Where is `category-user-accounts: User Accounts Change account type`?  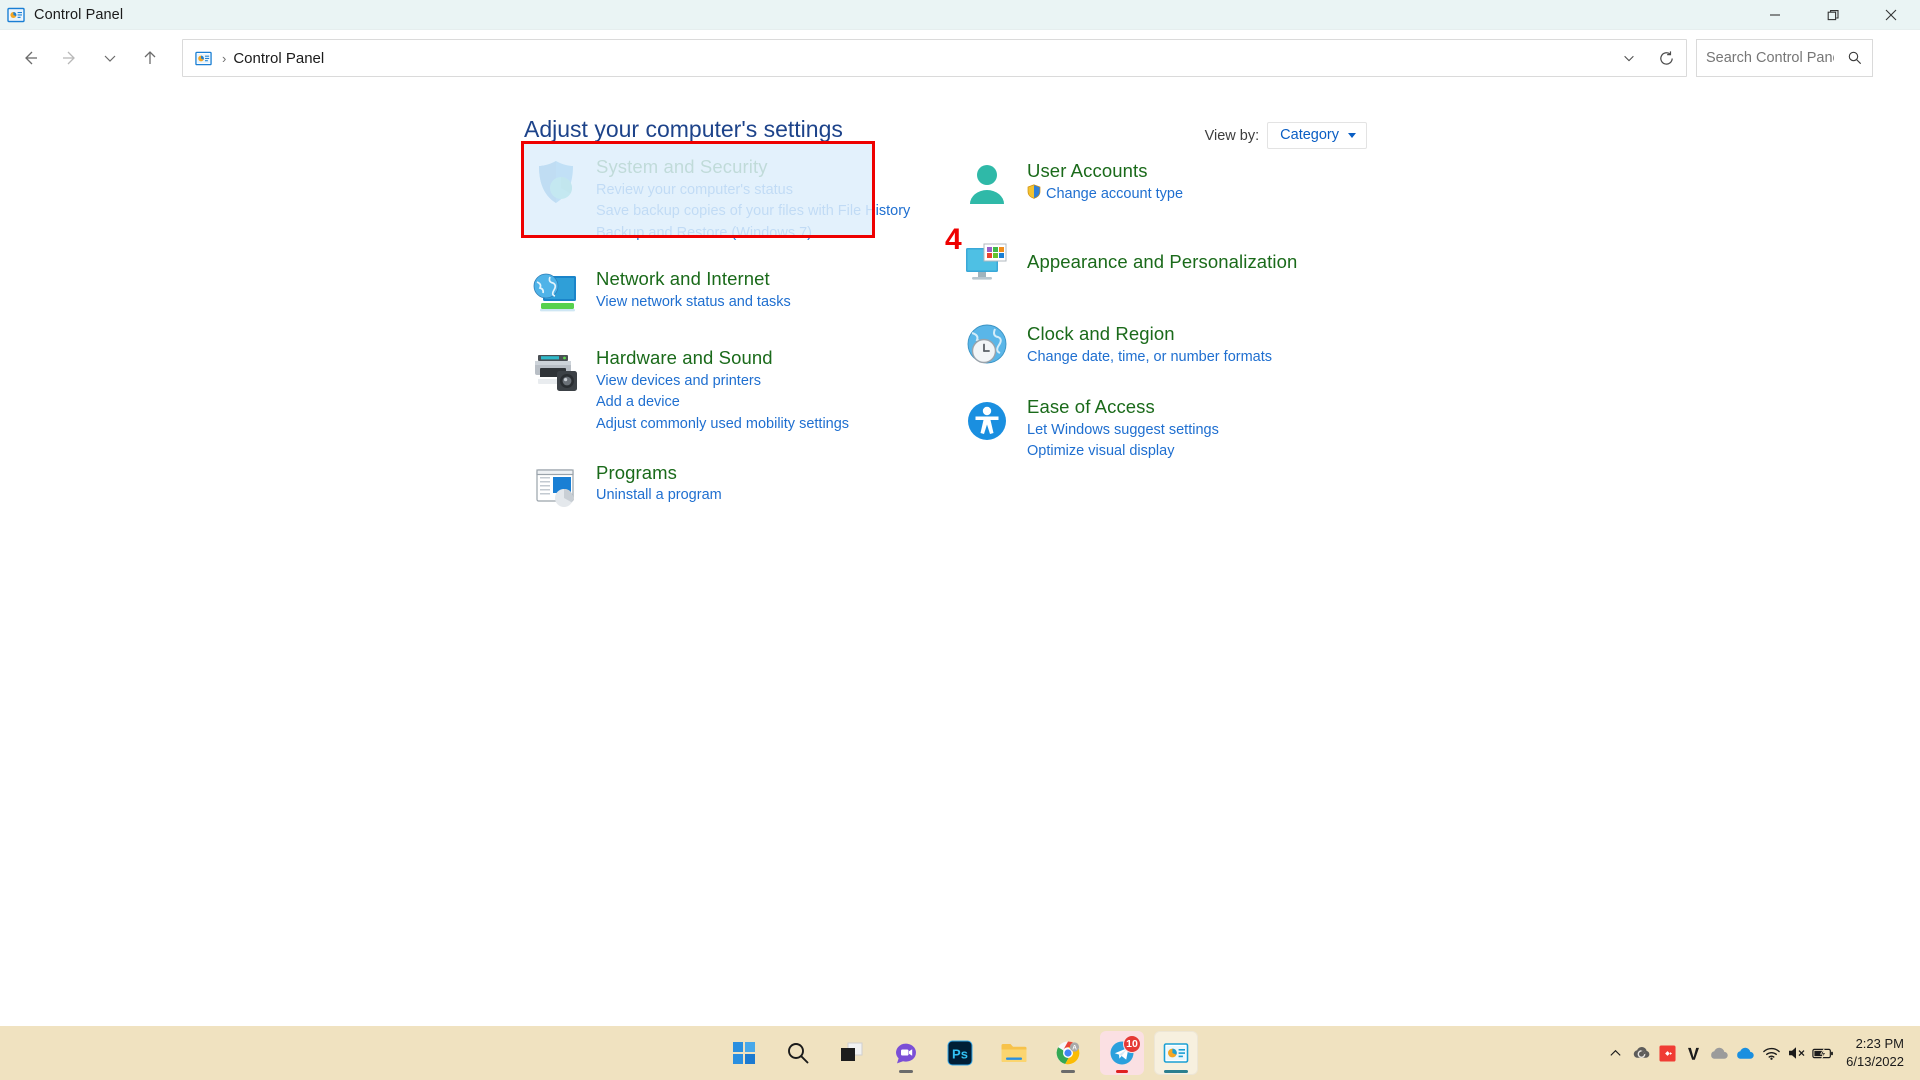 category-user-accounts: User Accounts Change account type is located at coordinates (1175, 186).